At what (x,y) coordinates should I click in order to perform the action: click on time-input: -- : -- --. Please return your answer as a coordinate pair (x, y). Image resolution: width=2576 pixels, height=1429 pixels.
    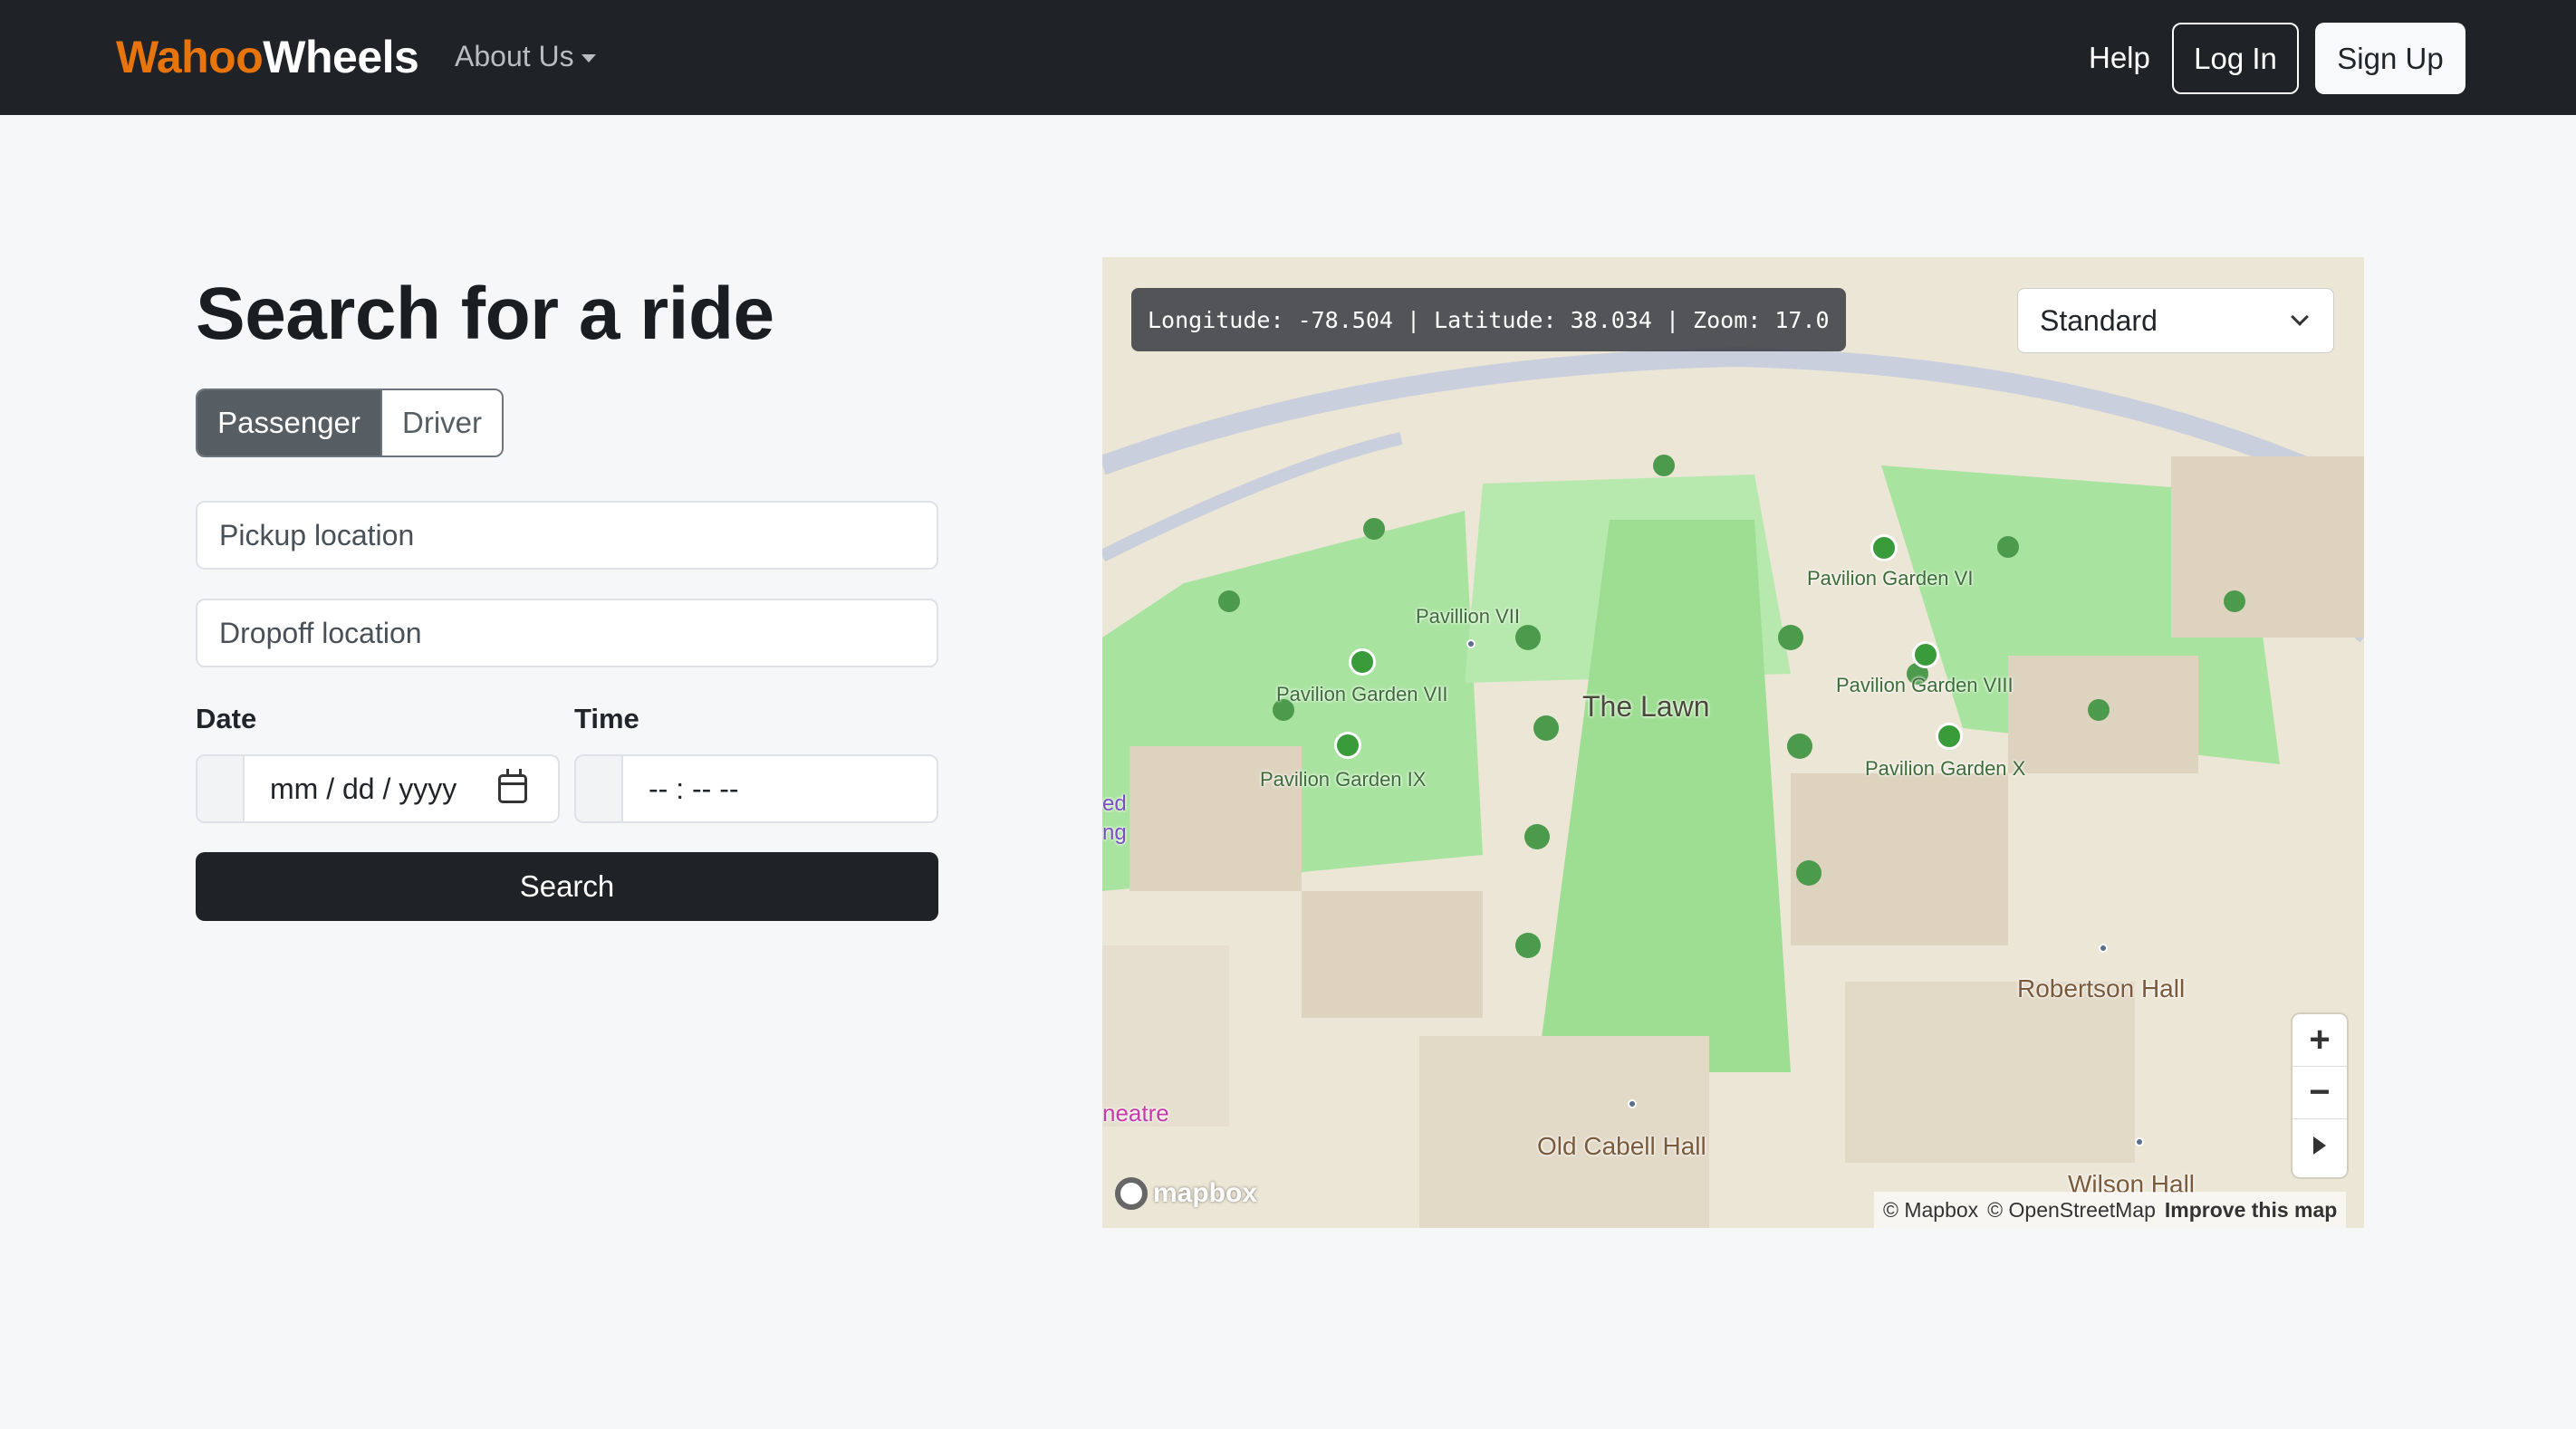
    Looking at the image, I should click on (780, 788).